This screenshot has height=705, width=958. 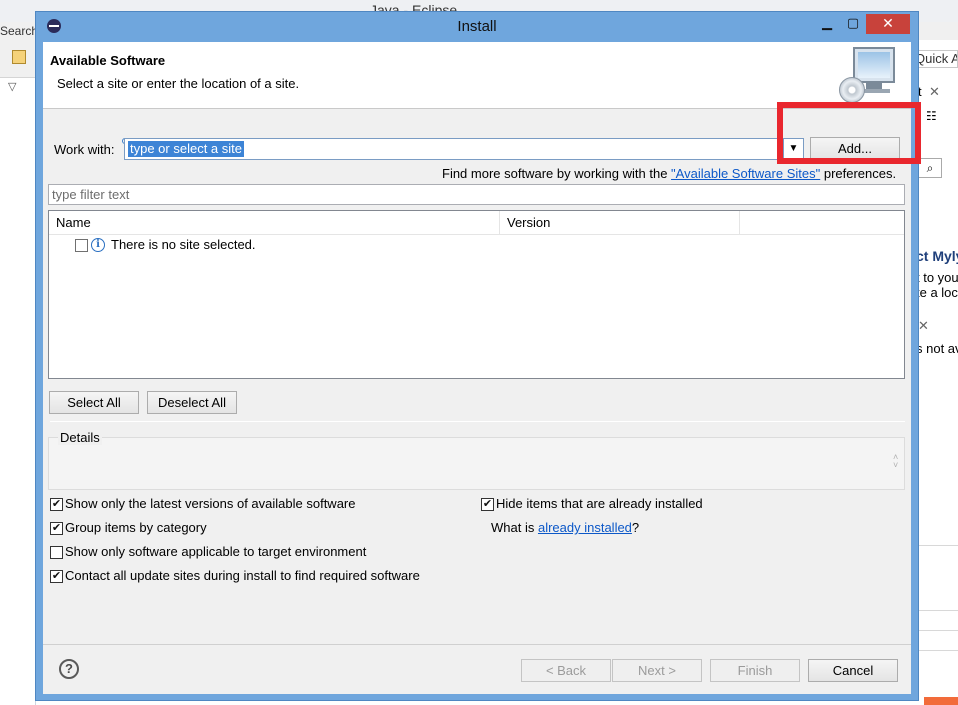 What do you see at coordinates (84, 149) in the screenshot?
I see `work-with-label: Work with:` at bounding box center [84, 149].